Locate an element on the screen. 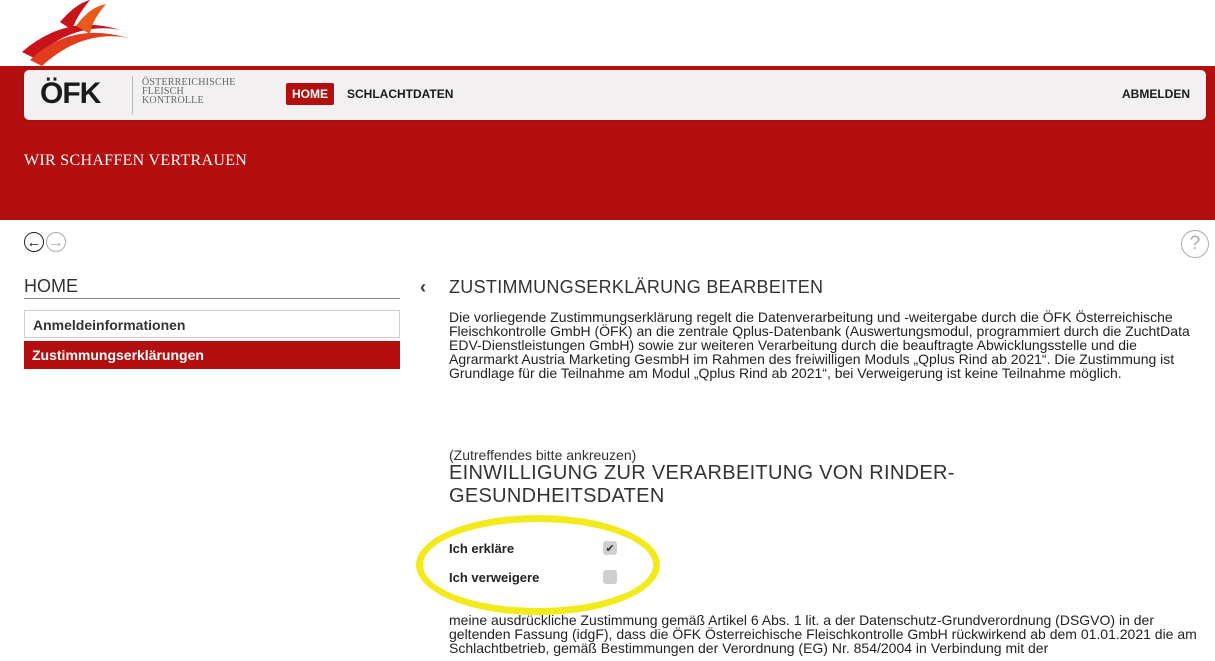 The width and height of the screenshot is (1215, 661). brand-subtitle-line: KONTROLLE is located at coordinates (173, 100).